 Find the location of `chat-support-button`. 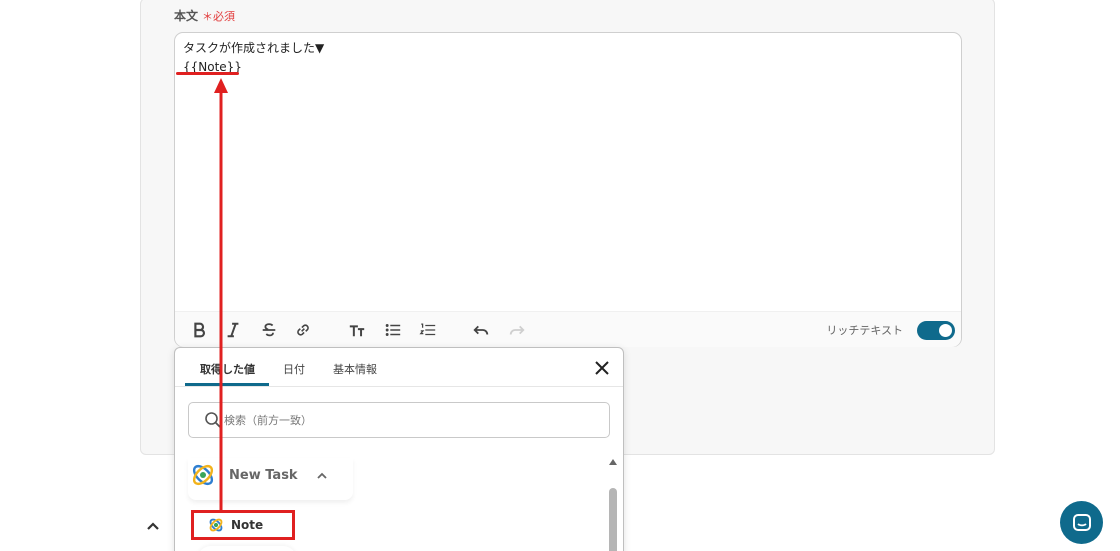

chat-support-button is located at coordinates (1081, 522).